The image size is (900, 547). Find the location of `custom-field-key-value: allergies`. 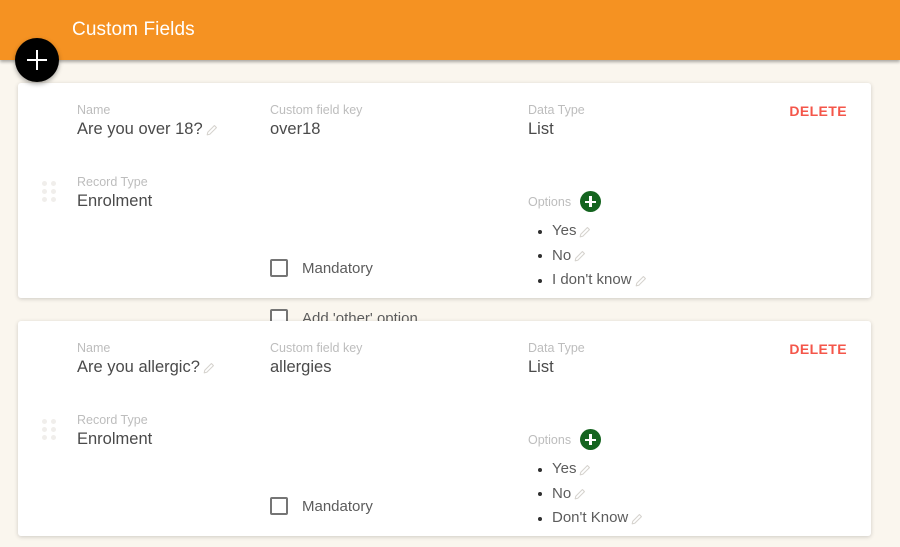

custom-field-key-value: allergies is located at coordinates (301, 367).